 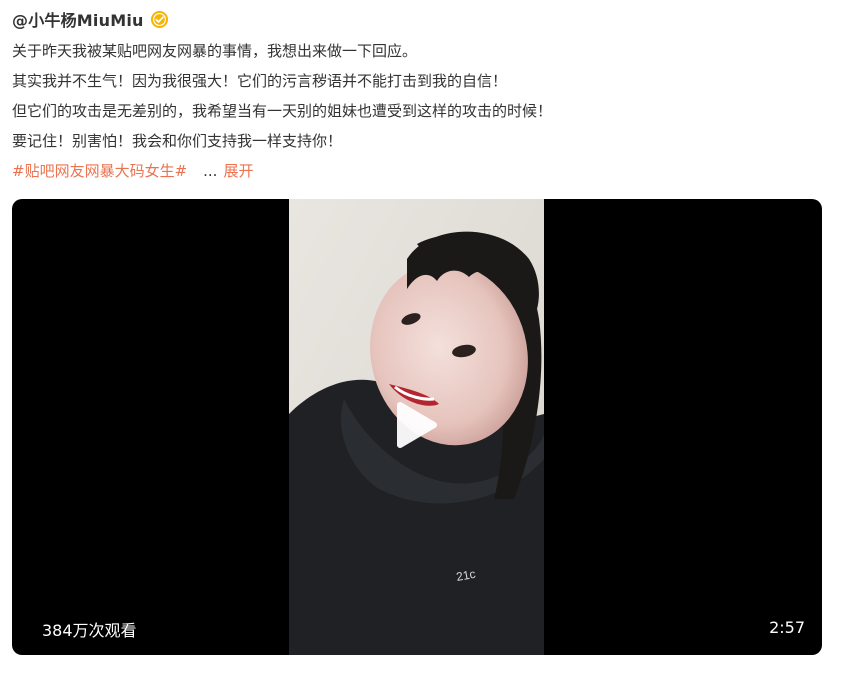 I want to click on post-line: 关于昨天我被某贴吧网友网暴的事情，我想出来做一下回应。, so click(x=215, y=51).